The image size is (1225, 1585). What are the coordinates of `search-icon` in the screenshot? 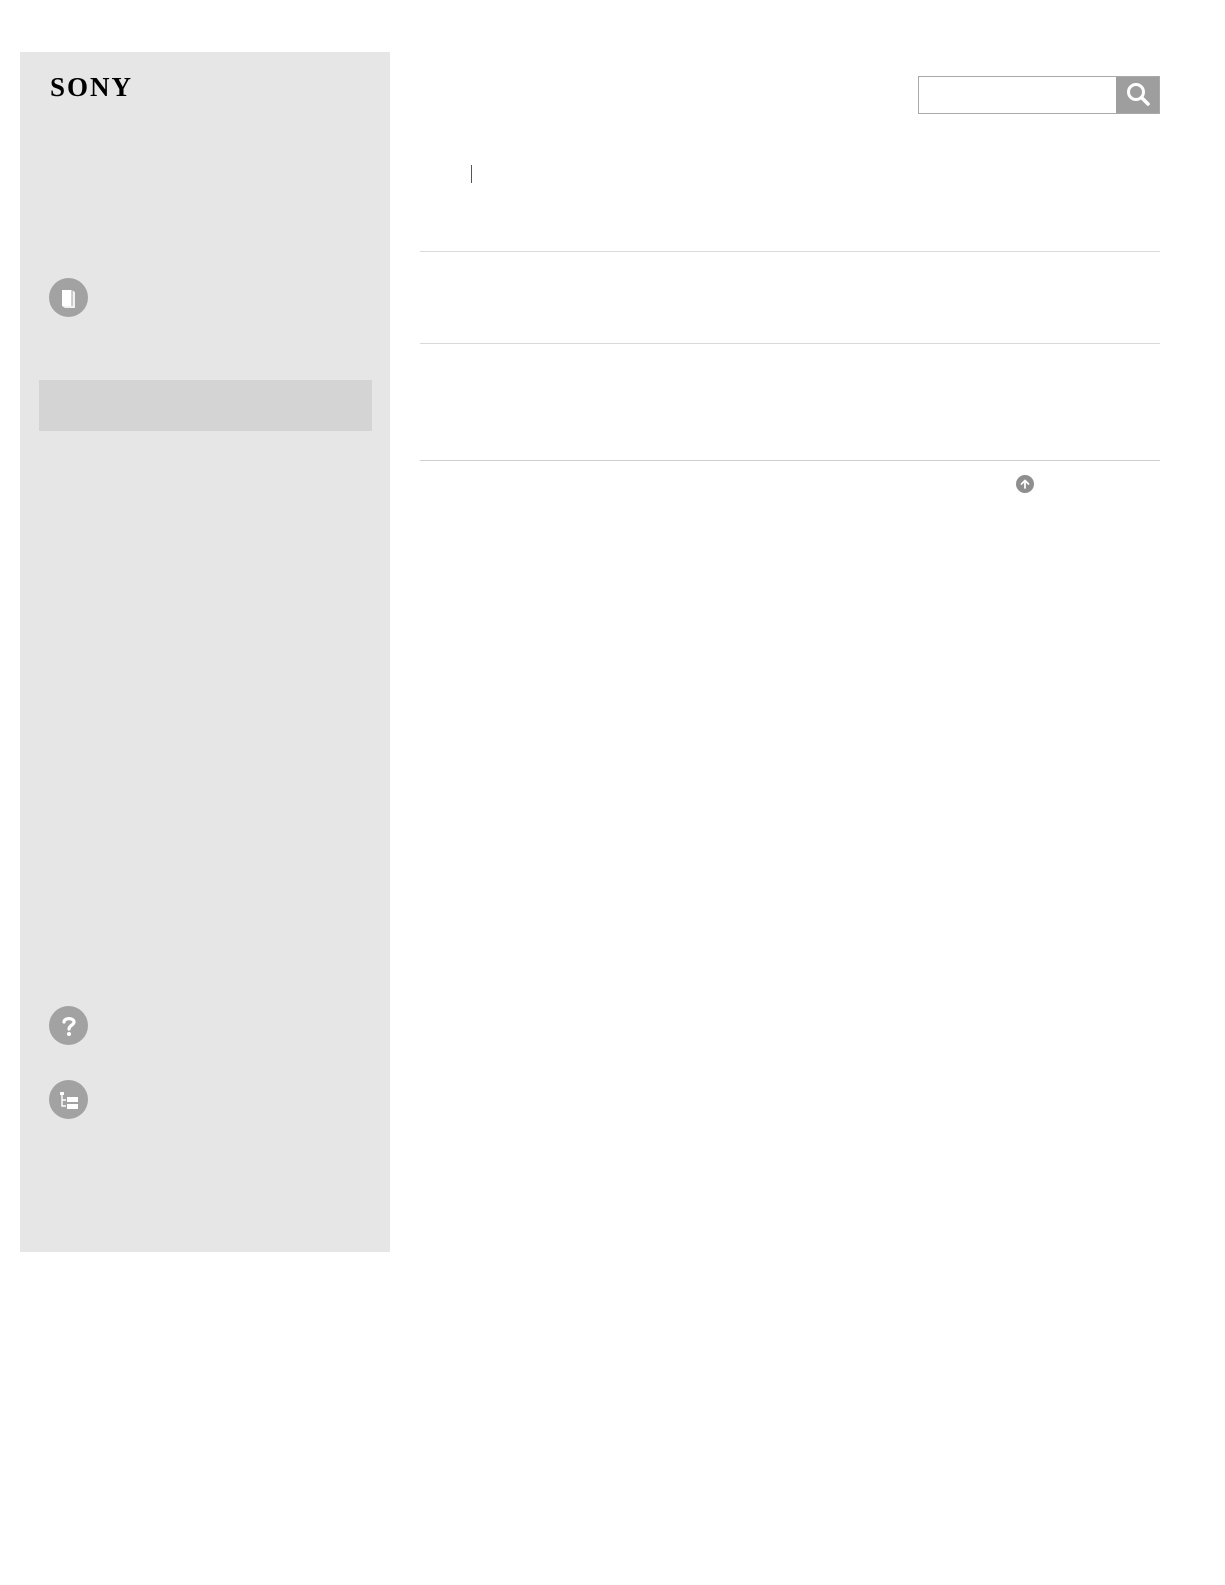 It's located at (1138, 95).